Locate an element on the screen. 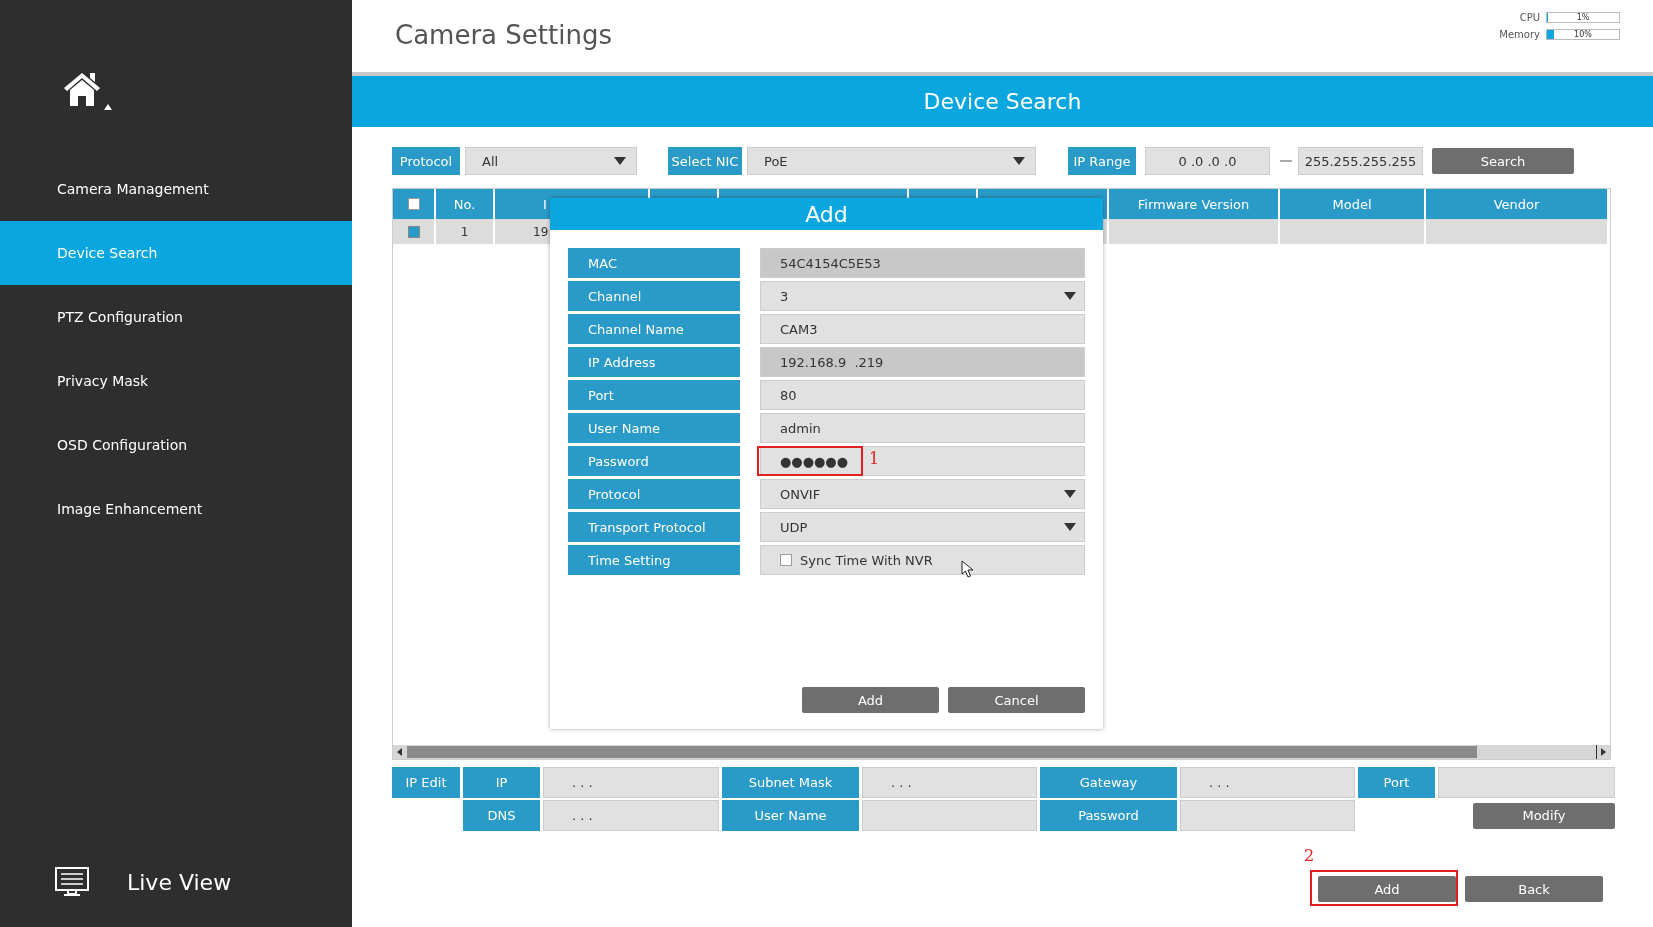 This screenshot has height=927, width=1653. input-field: admin is located at coordinates (922, 428).